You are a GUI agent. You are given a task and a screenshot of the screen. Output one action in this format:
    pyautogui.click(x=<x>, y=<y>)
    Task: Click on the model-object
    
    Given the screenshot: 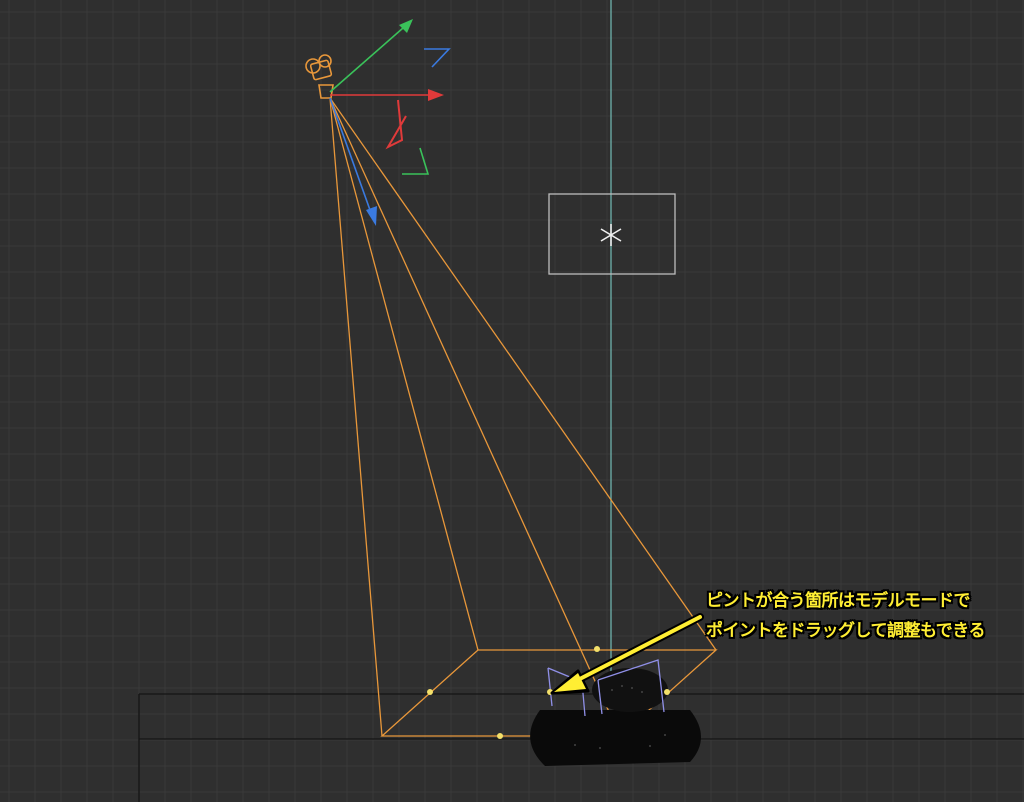 What is the action you would take?
    pyautogui.click(x=615, y=712)
    